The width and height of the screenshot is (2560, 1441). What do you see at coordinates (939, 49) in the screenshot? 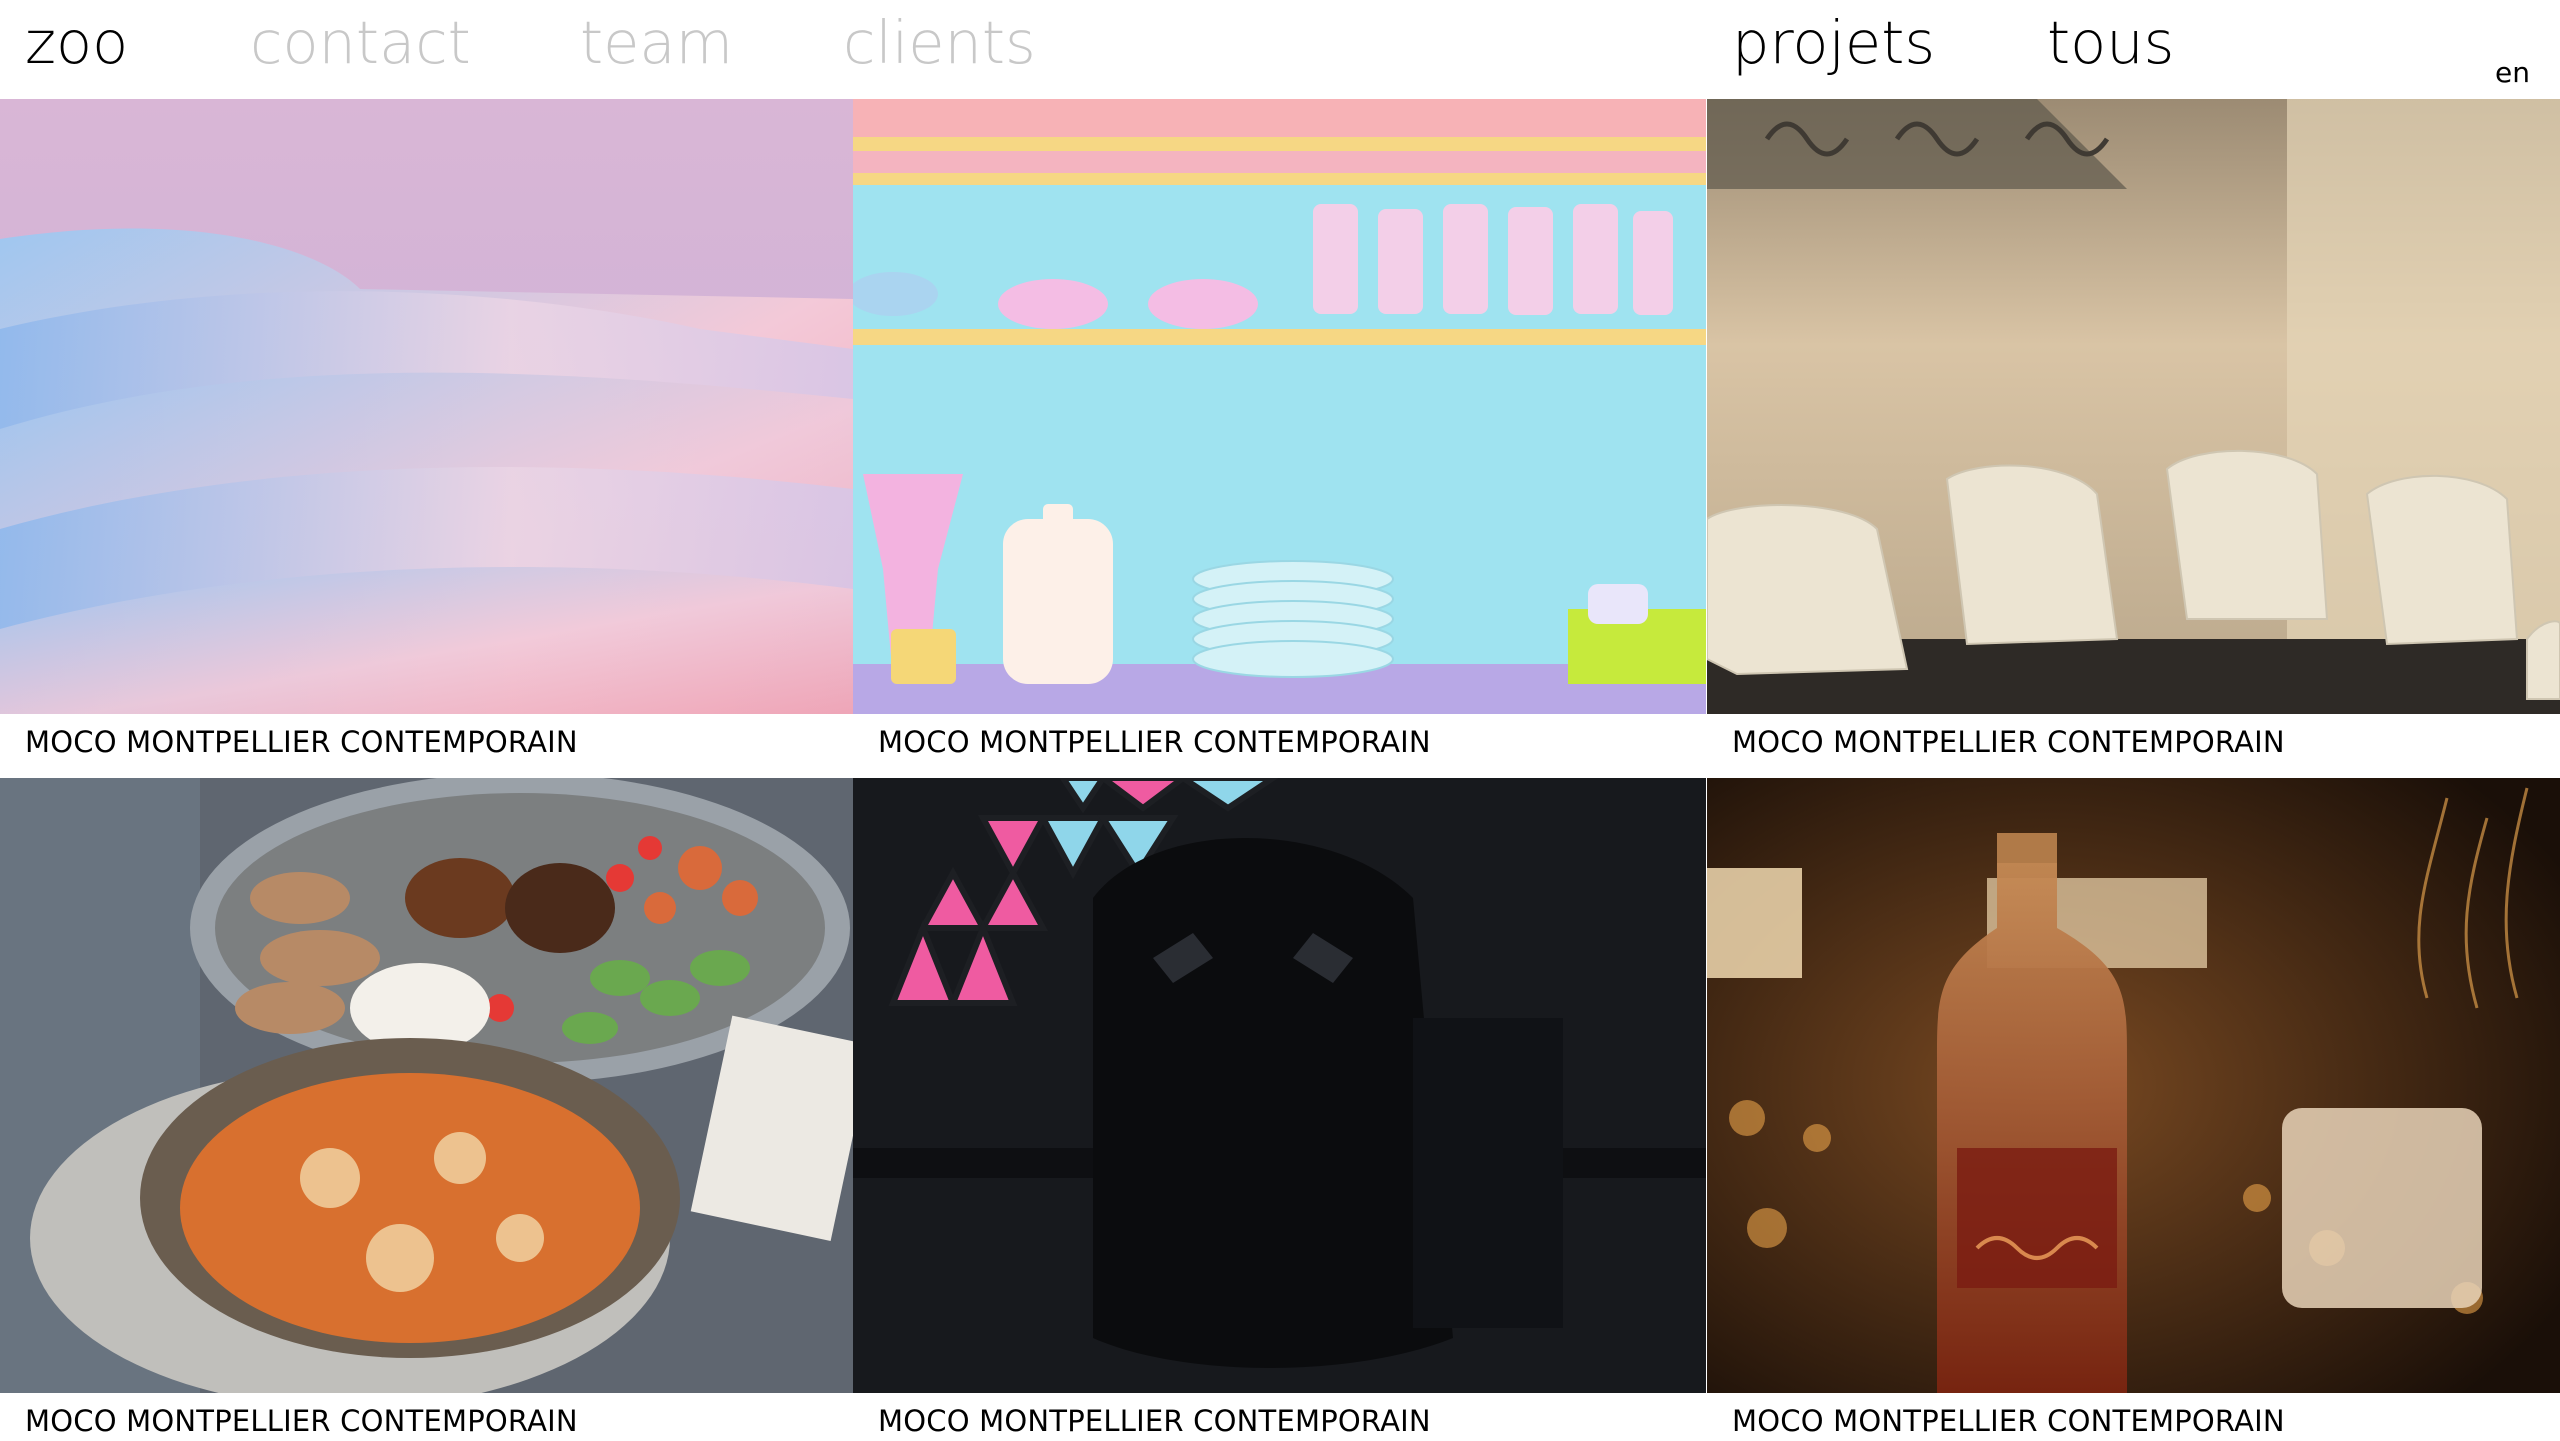
I see `nav-clients: clients` at bounding box center [939, 49].